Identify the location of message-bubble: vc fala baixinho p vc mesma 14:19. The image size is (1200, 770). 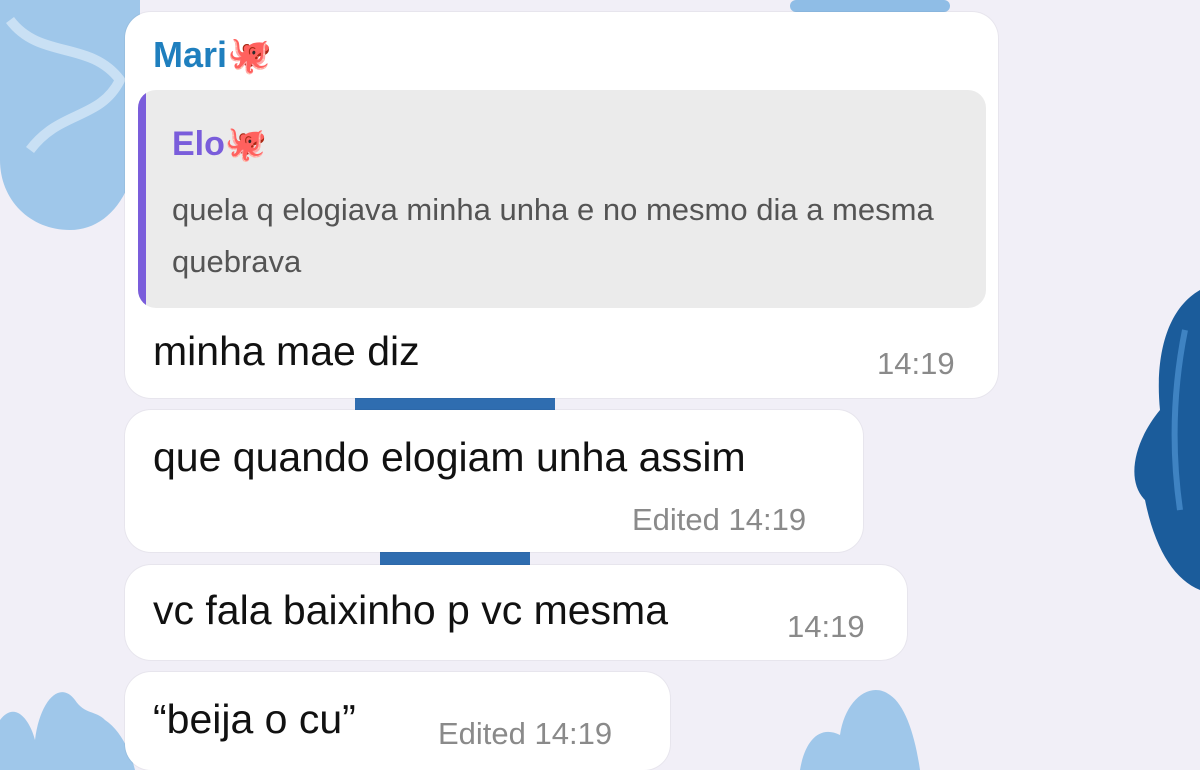
(516, 612).